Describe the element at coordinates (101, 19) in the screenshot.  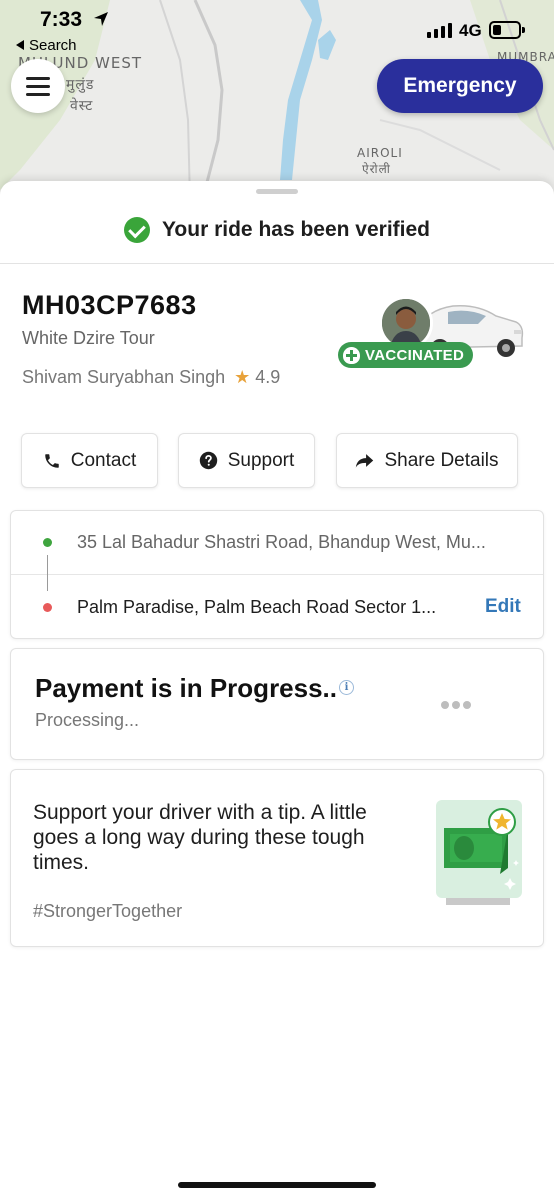
I see `location-arrow-icon` at that location.